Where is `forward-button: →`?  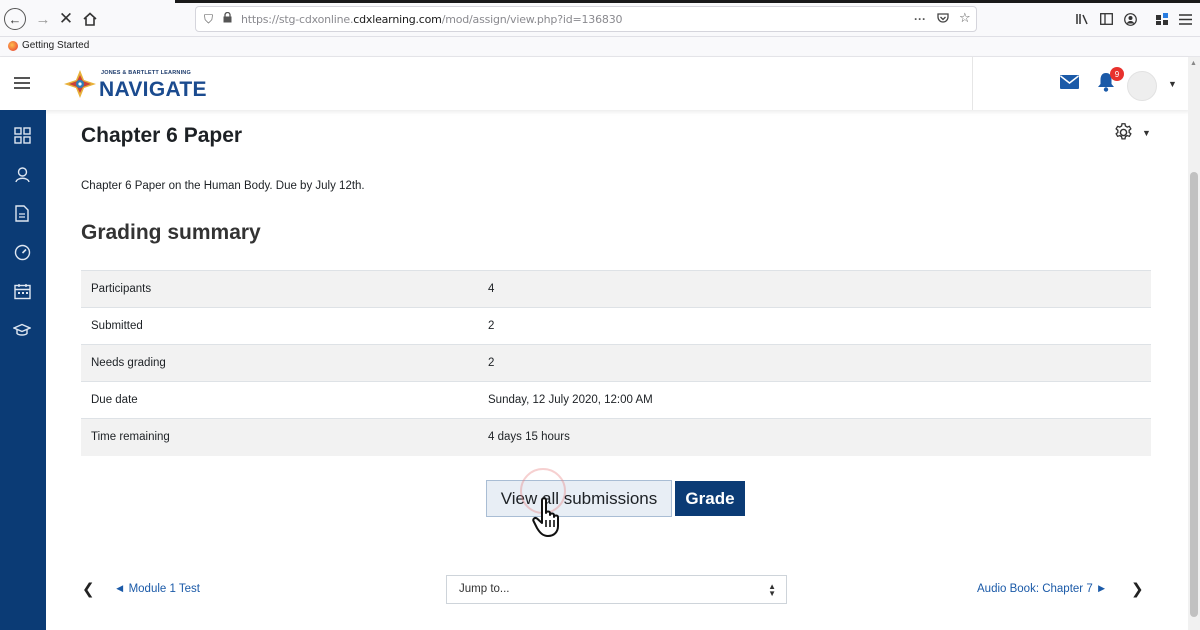
forward-button: → is located at coordinates (43, 19).